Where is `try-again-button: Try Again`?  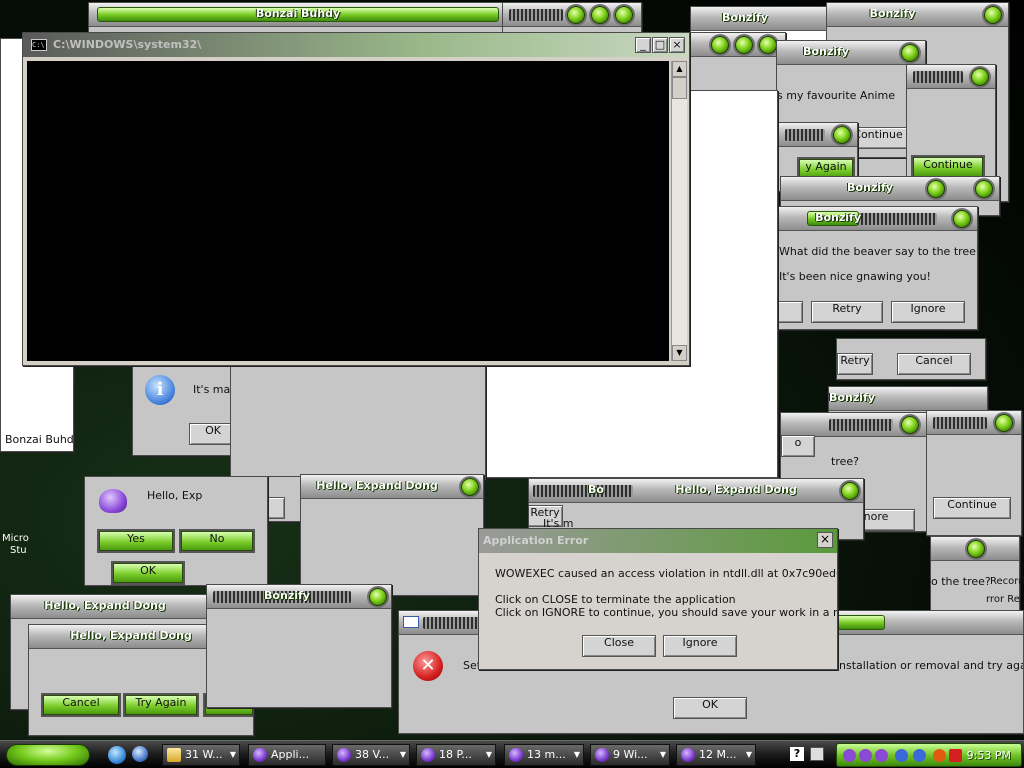
try-again-button: Try Again is located at coordinates (161, 705).